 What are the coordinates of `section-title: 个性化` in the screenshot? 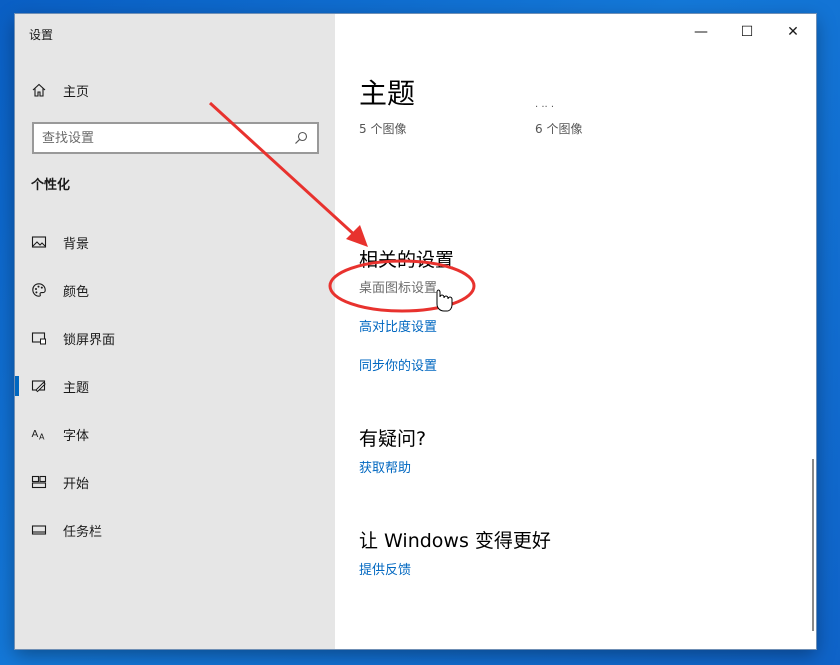 It's located at (51, 185).